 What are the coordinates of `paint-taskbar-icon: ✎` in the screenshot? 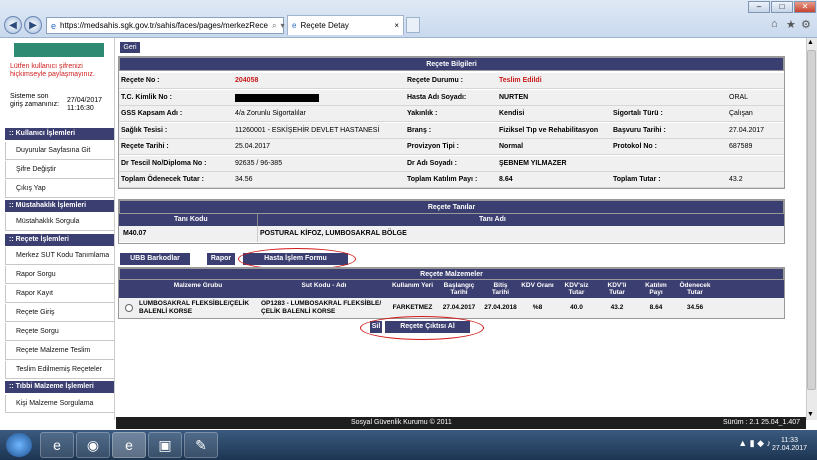 It's located at (201, 445).